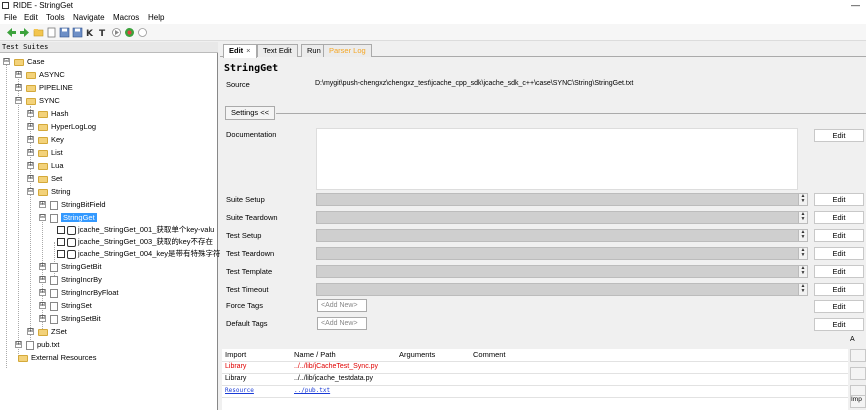 The width and height of the screenshot is (866, 410). Describe the element at coordinates (79, 292) in the screenshot. I see `tree-node-stringincrbyfloat: ⊞ StringIncrByFloat` at that location.